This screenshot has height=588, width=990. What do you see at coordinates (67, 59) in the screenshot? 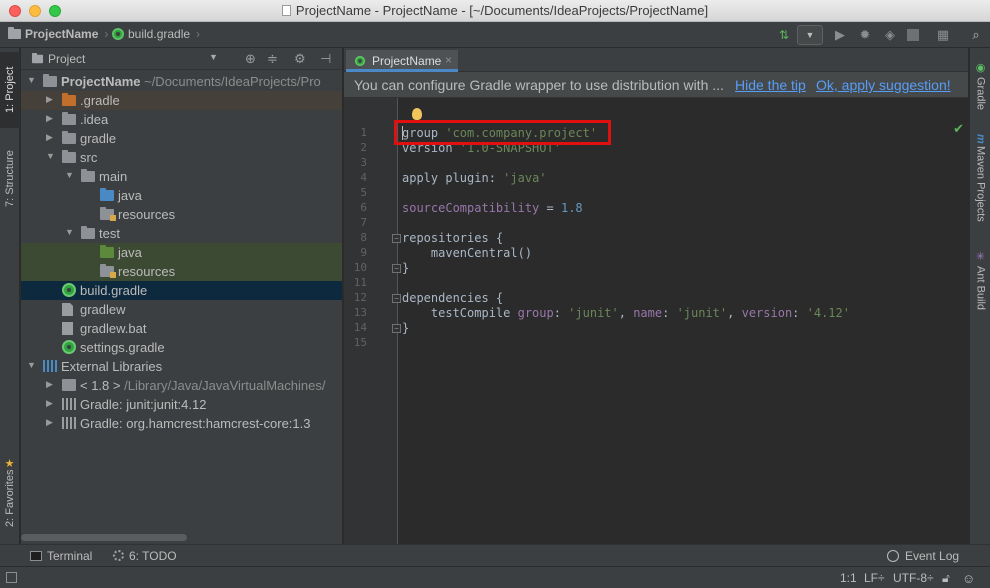
I see `project-view-label: Project` at bounding box center [67, 59].